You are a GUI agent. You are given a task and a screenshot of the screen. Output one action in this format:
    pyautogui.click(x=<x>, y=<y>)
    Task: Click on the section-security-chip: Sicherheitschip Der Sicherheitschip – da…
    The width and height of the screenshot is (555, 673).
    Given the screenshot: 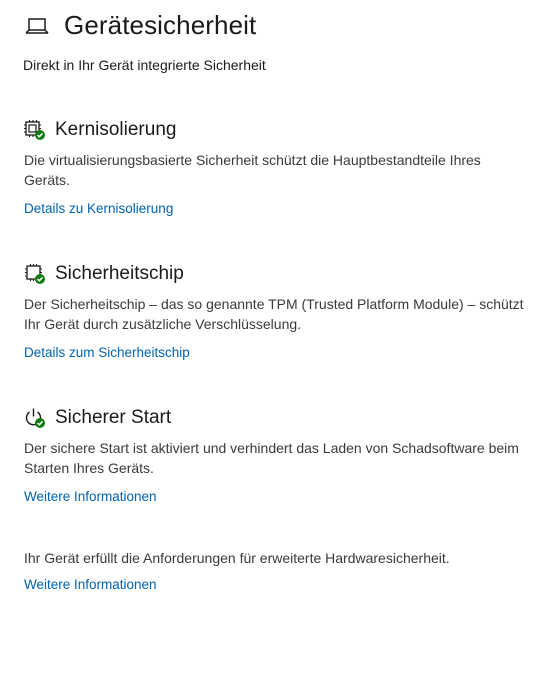 What is the action you would take?
    pyautogui.click(x=274, y=311)
    